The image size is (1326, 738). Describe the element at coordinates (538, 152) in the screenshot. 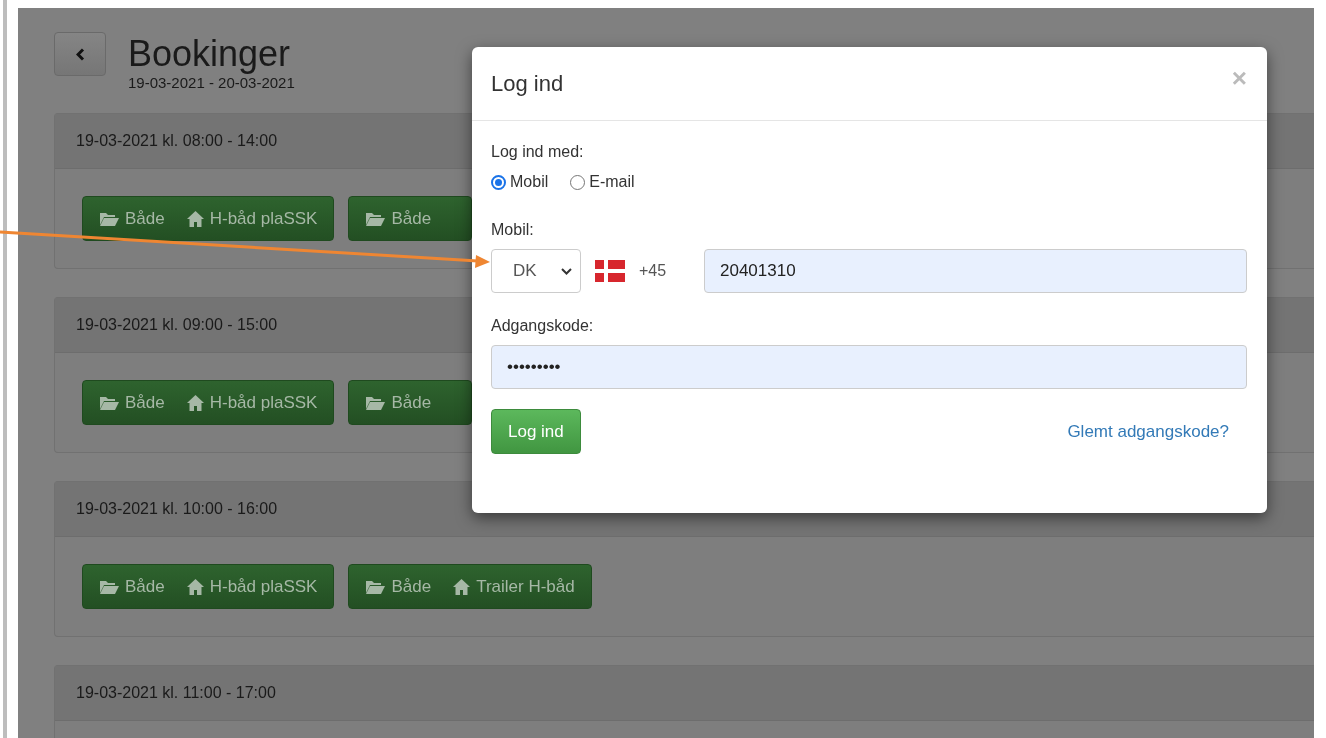

I see `login-method-label: Log ind med:` at that location.